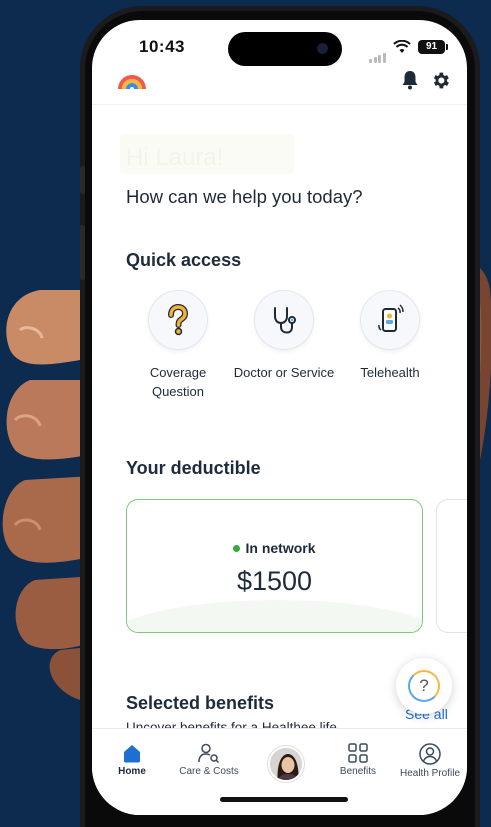 The image size is (491, 827). What do you see at coordinates (132, 771) in the screenshot?
I see `tab-label: Home` at bounding box center [132, 771].